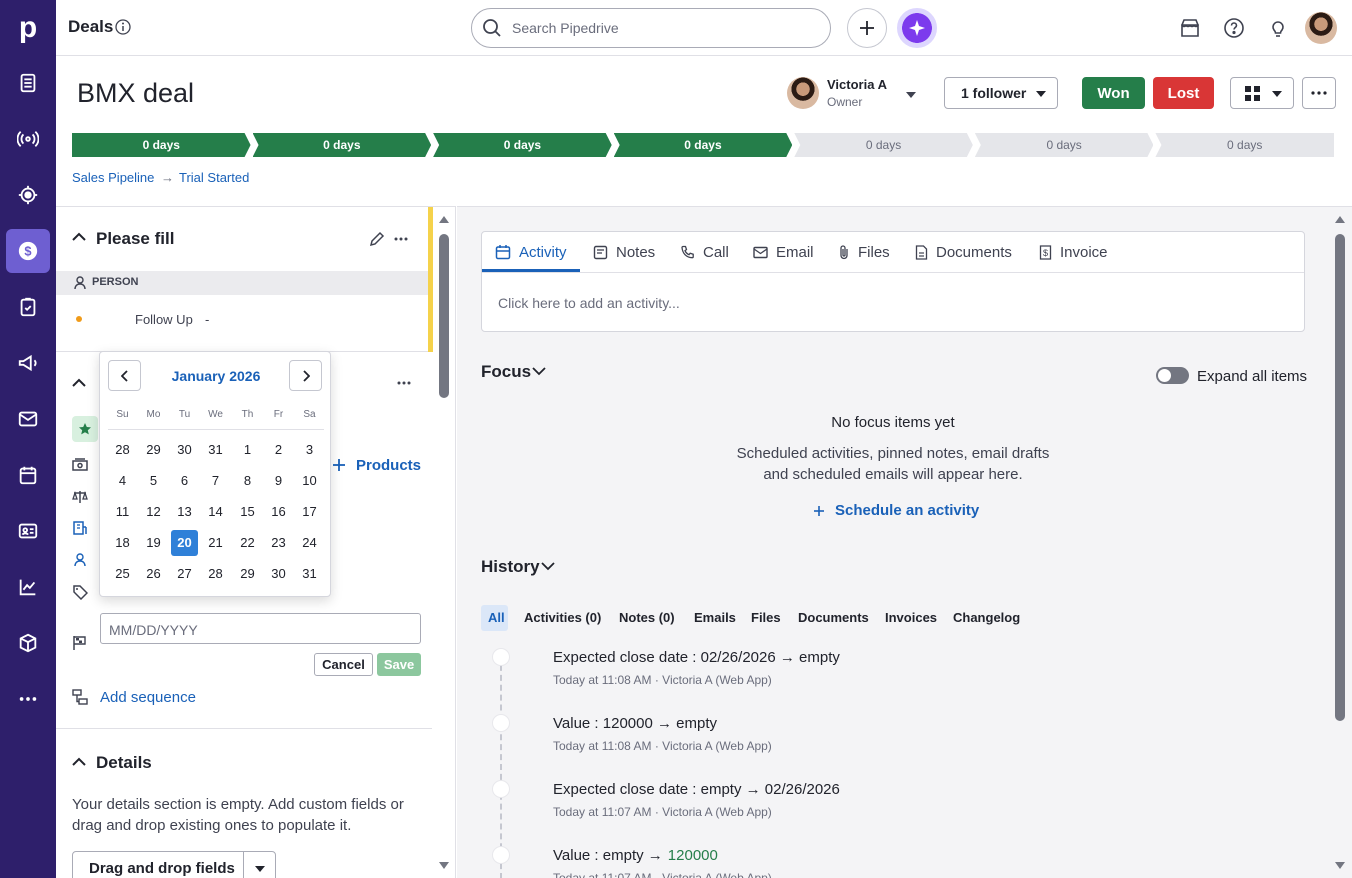 The height and width of the screenshot is (878, 1352). Describe the element at coordinates (122, 481) in the screenshot. I see `calendar-day: 4` at that location.